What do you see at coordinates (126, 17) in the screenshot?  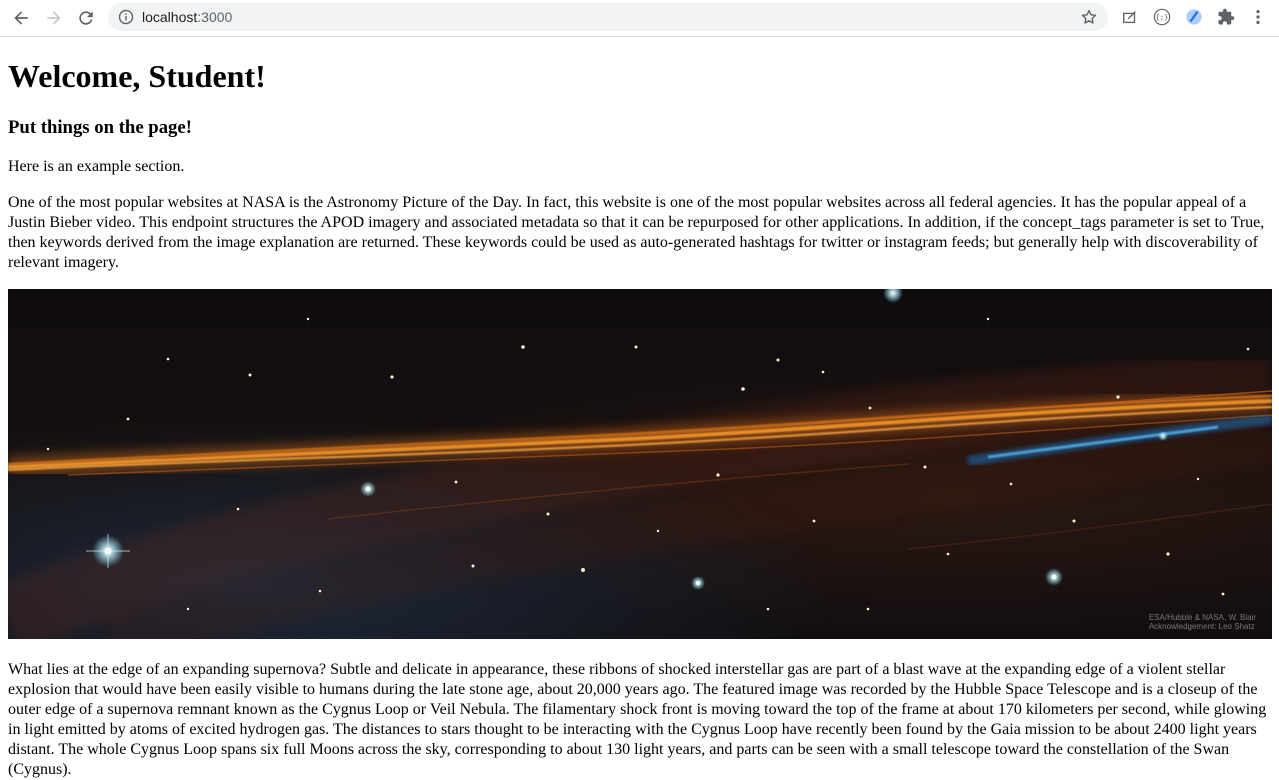 I see `site-info-icon` at bounding box center [126, 17].